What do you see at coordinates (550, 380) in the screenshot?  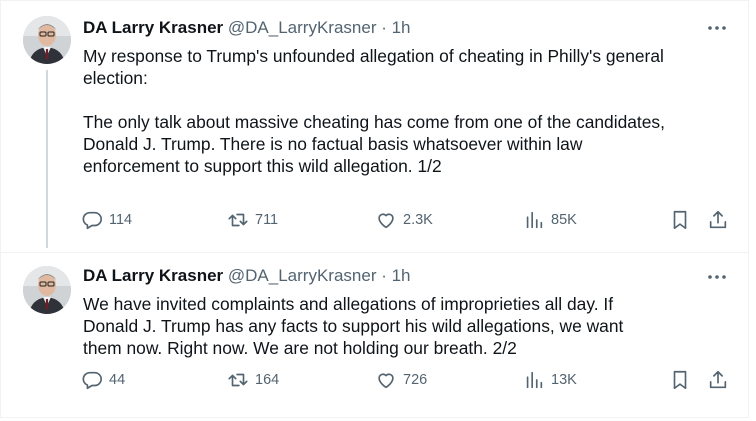 I see `views-button: 13K` at bounding box center [550, 380].